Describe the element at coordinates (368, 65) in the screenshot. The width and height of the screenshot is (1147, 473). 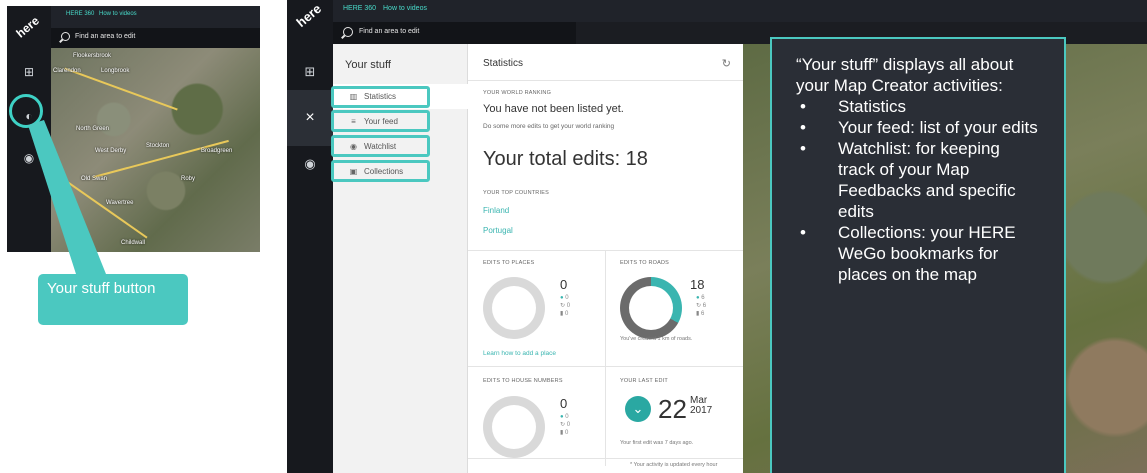
I see `your-stuff-title: Your stuff` at that location.